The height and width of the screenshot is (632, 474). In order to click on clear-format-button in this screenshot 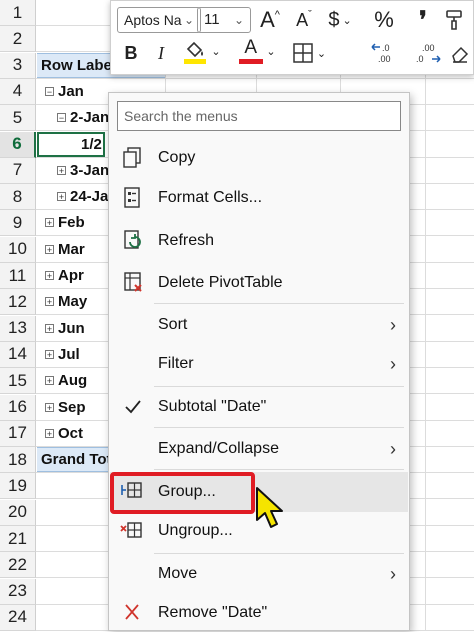, I will do `click(460, 53)`.